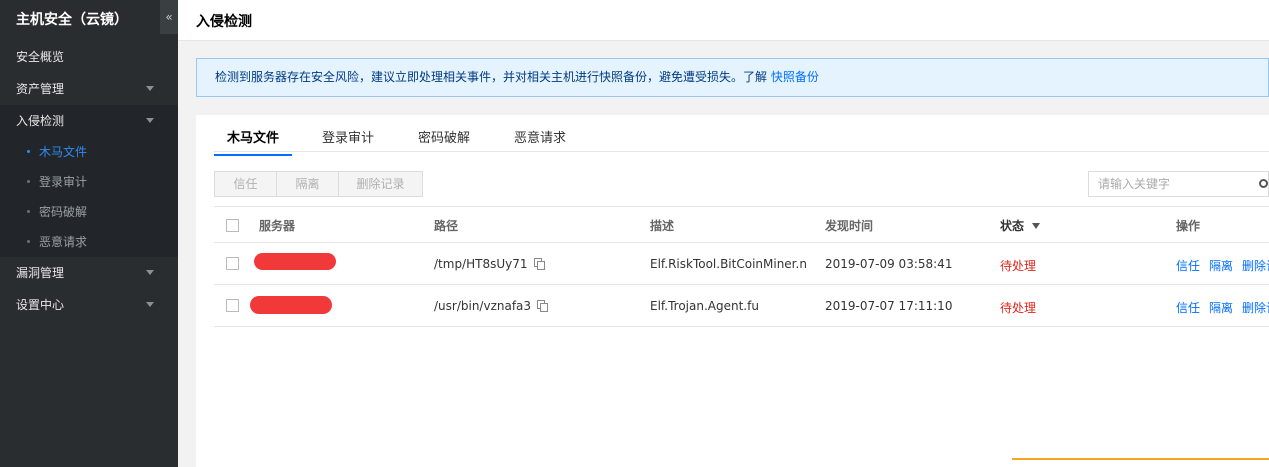 Image resolution: width=1269 pixels, height=467 pixels. What do you see at coordinates (89, 57) in the screenshot?
I see `sidebar-item-overview: 安全概览` at bounding box center [89, 57].